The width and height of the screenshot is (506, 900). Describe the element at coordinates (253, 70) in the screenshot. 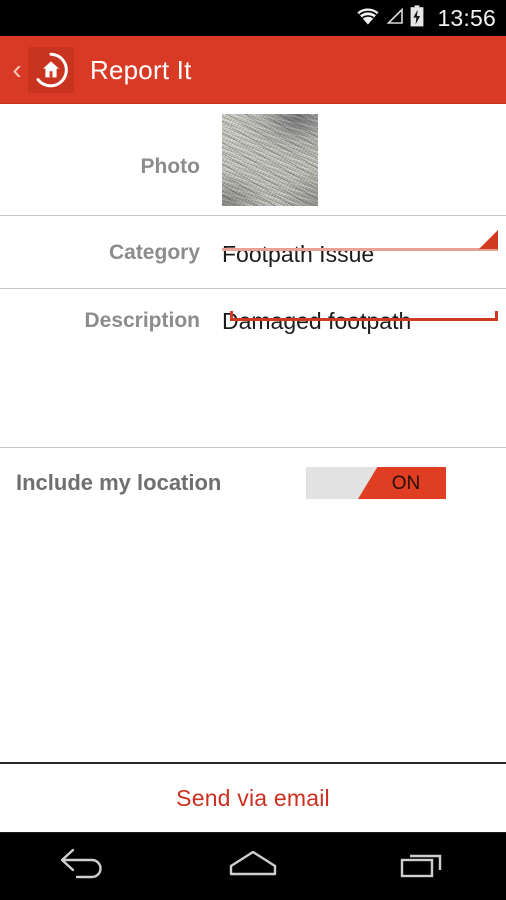

I see `app-bar: ‹ Report It` at that location.